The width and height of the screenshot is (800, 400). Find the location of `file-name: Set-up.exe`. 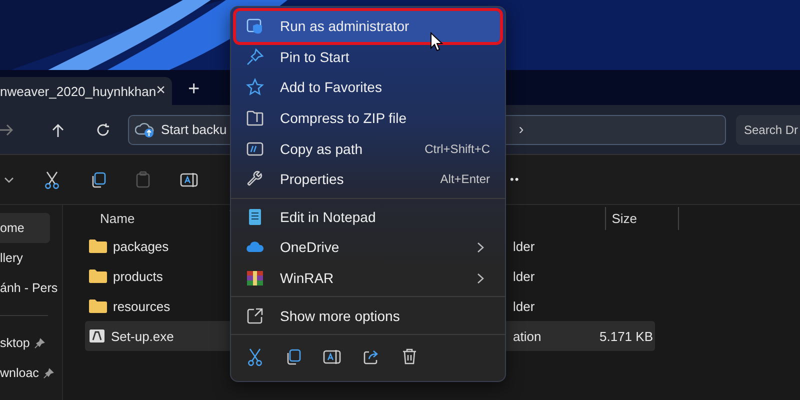

file-name: Set-up.exe is located at coordinates (142, 336).